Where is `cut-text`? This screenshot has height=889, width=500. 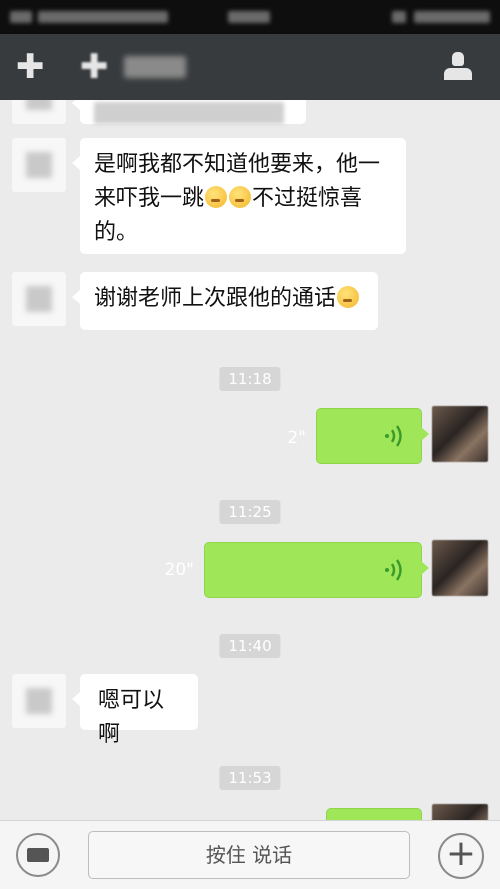 cut-text is located at coordinates (189, 113).